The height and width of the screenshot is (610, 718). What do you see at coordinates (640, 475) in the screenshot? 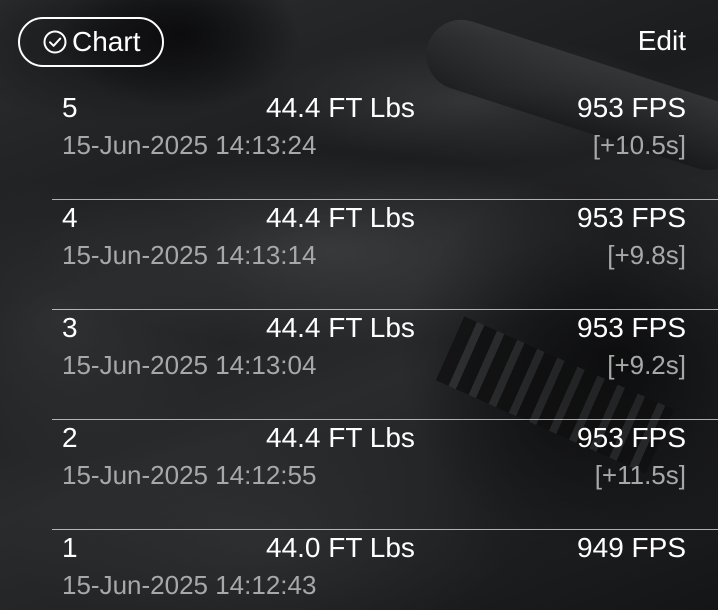
I see `shot-interval: [+11.5s]` at bounding box center [640, 475].